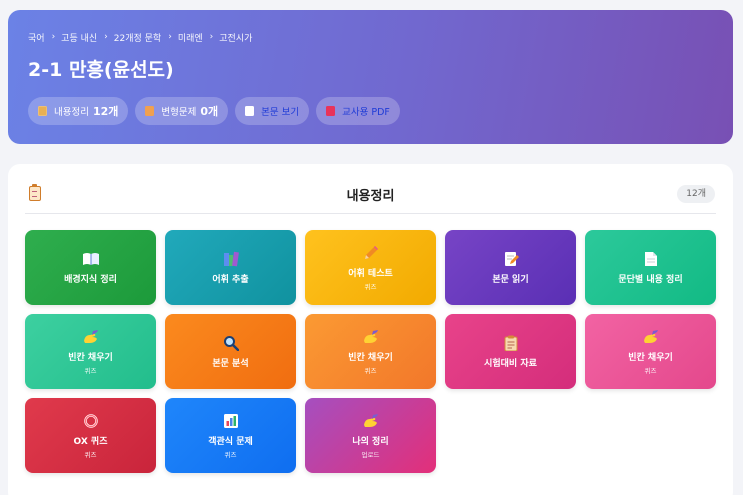  What do you see at coordinates (511, 343) in the screenshot?
I see `clipboard-icon` at bounding box center [511, 343].